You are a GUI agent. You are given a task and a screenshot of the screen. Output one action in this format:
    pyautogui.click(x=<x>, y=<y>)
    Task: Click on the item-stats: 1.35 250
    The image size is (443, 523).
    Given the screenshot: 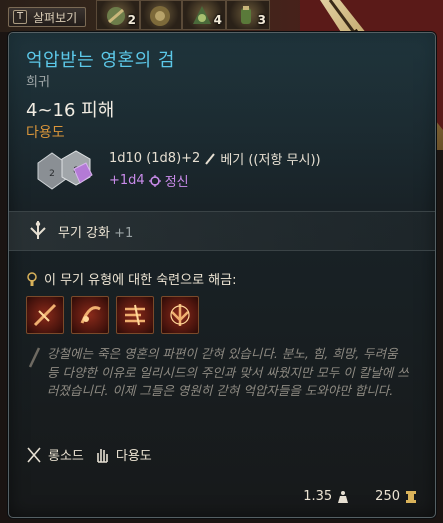 What is the action you would take?
    pyautogui.click(x=360, y=496)
    